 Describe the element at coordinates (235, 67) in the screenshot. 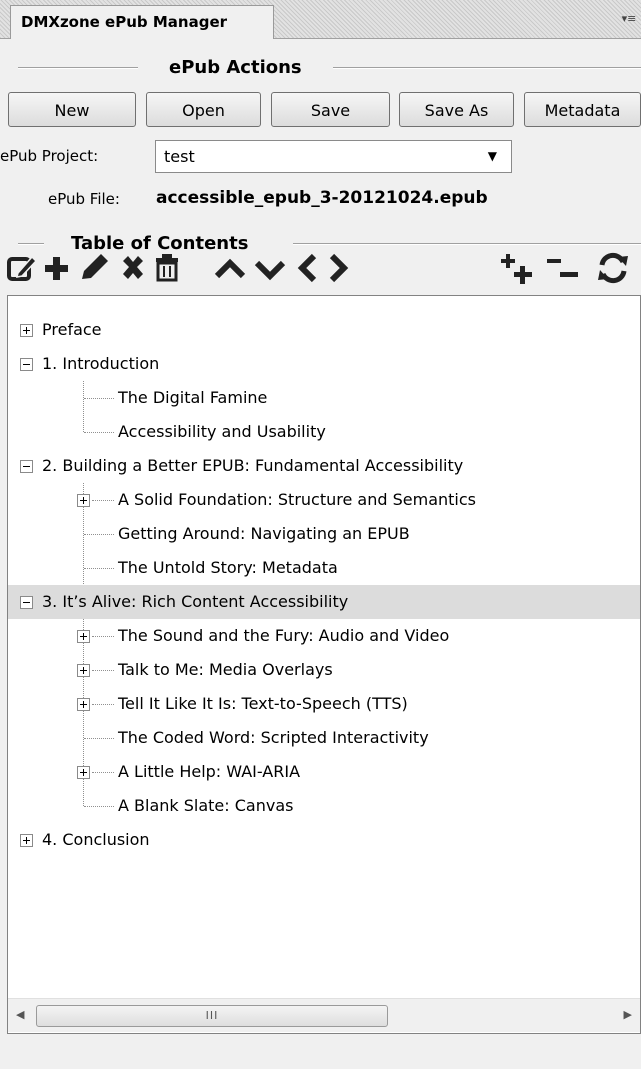

I see `epub-actions-title: ePub Actions` at that location.